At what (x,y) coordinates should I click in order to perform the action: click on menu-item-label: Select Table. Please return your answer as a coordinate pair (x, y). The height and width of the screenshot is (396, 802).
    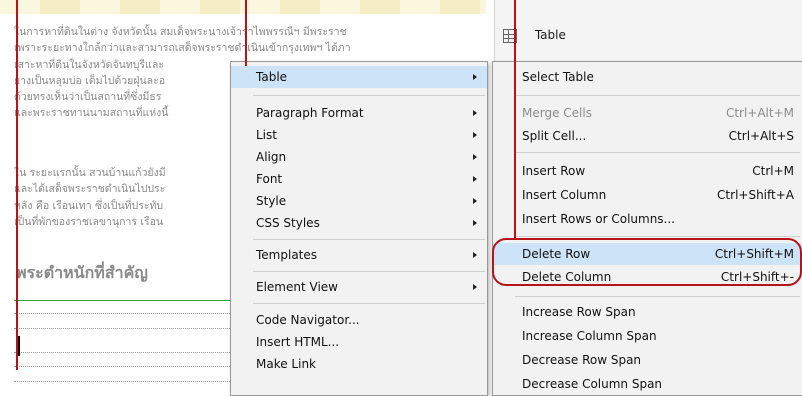
    Looking at the image, I should click on (558, 77).